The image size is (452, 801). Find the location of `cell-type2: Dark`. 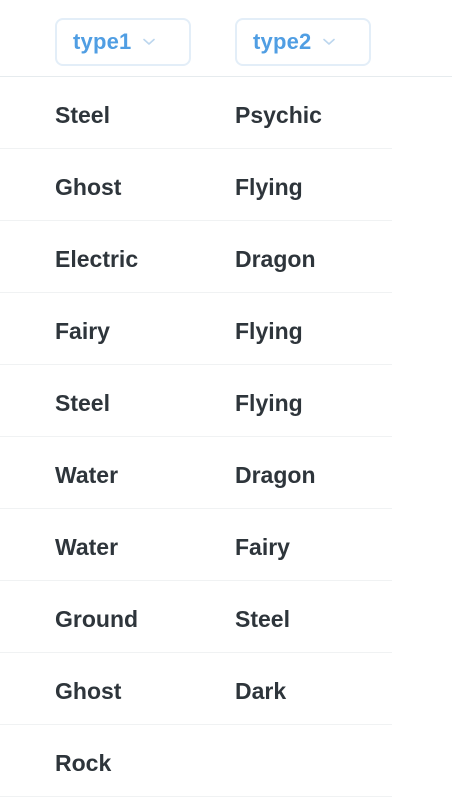

cell-type2: Dark is located at coordinates (260, 688).